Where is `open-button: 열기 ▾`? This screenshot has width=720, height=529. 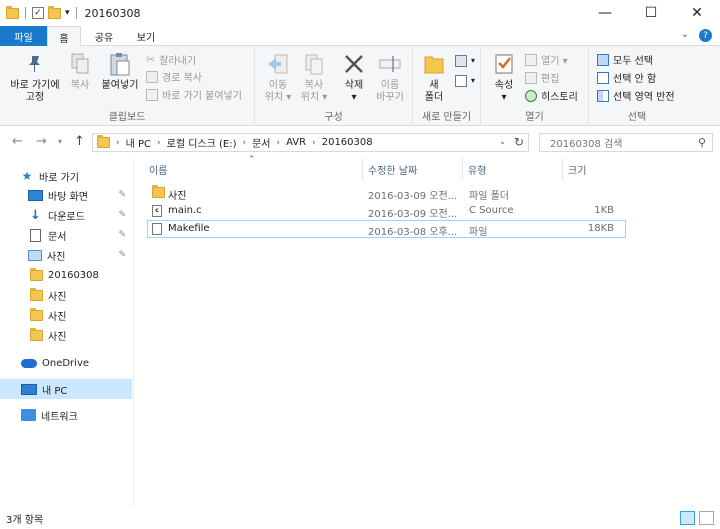
open-button: 열기 ▾ is located at coordinates (546, 59).